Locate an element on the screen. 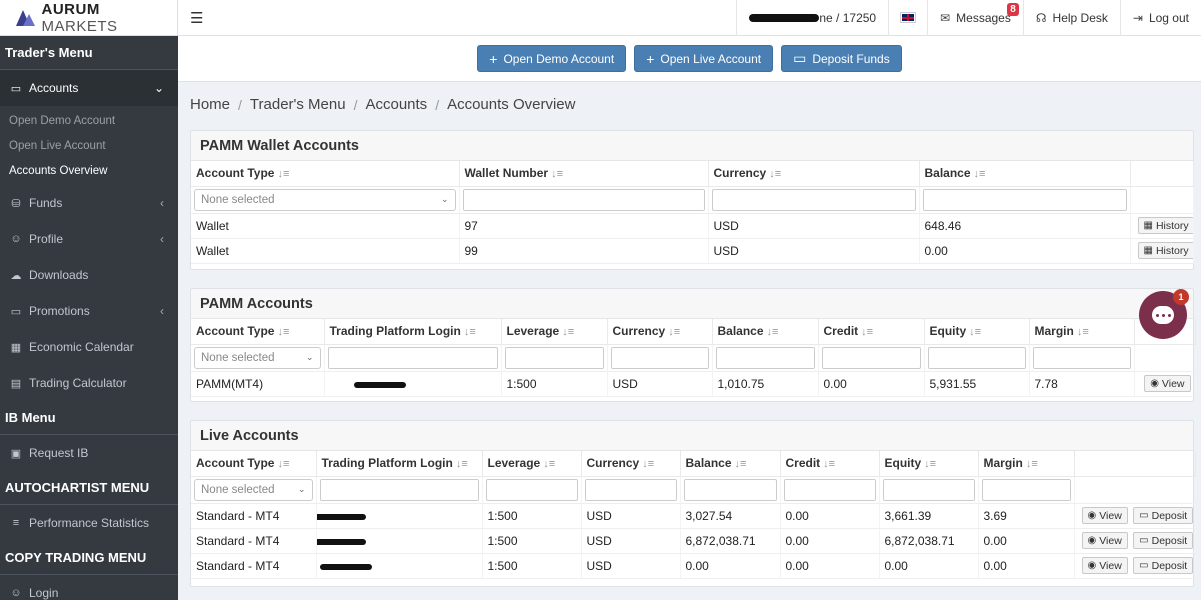  logout-link: ⇥ Log out is located at coordinates (1160, 18).